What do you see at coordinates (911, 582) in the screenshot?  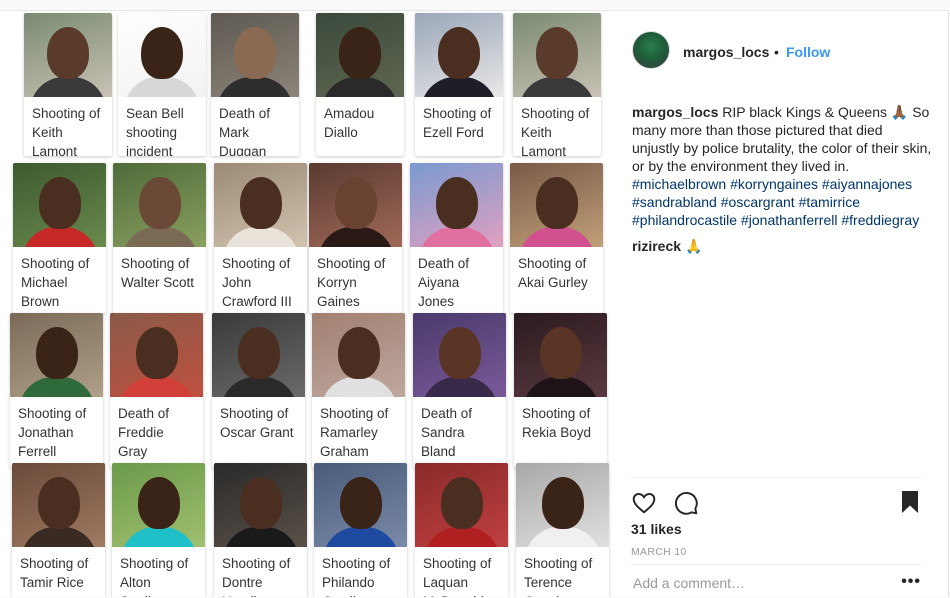 I see `more-options-button: •••` at bounding box center [911, 582].